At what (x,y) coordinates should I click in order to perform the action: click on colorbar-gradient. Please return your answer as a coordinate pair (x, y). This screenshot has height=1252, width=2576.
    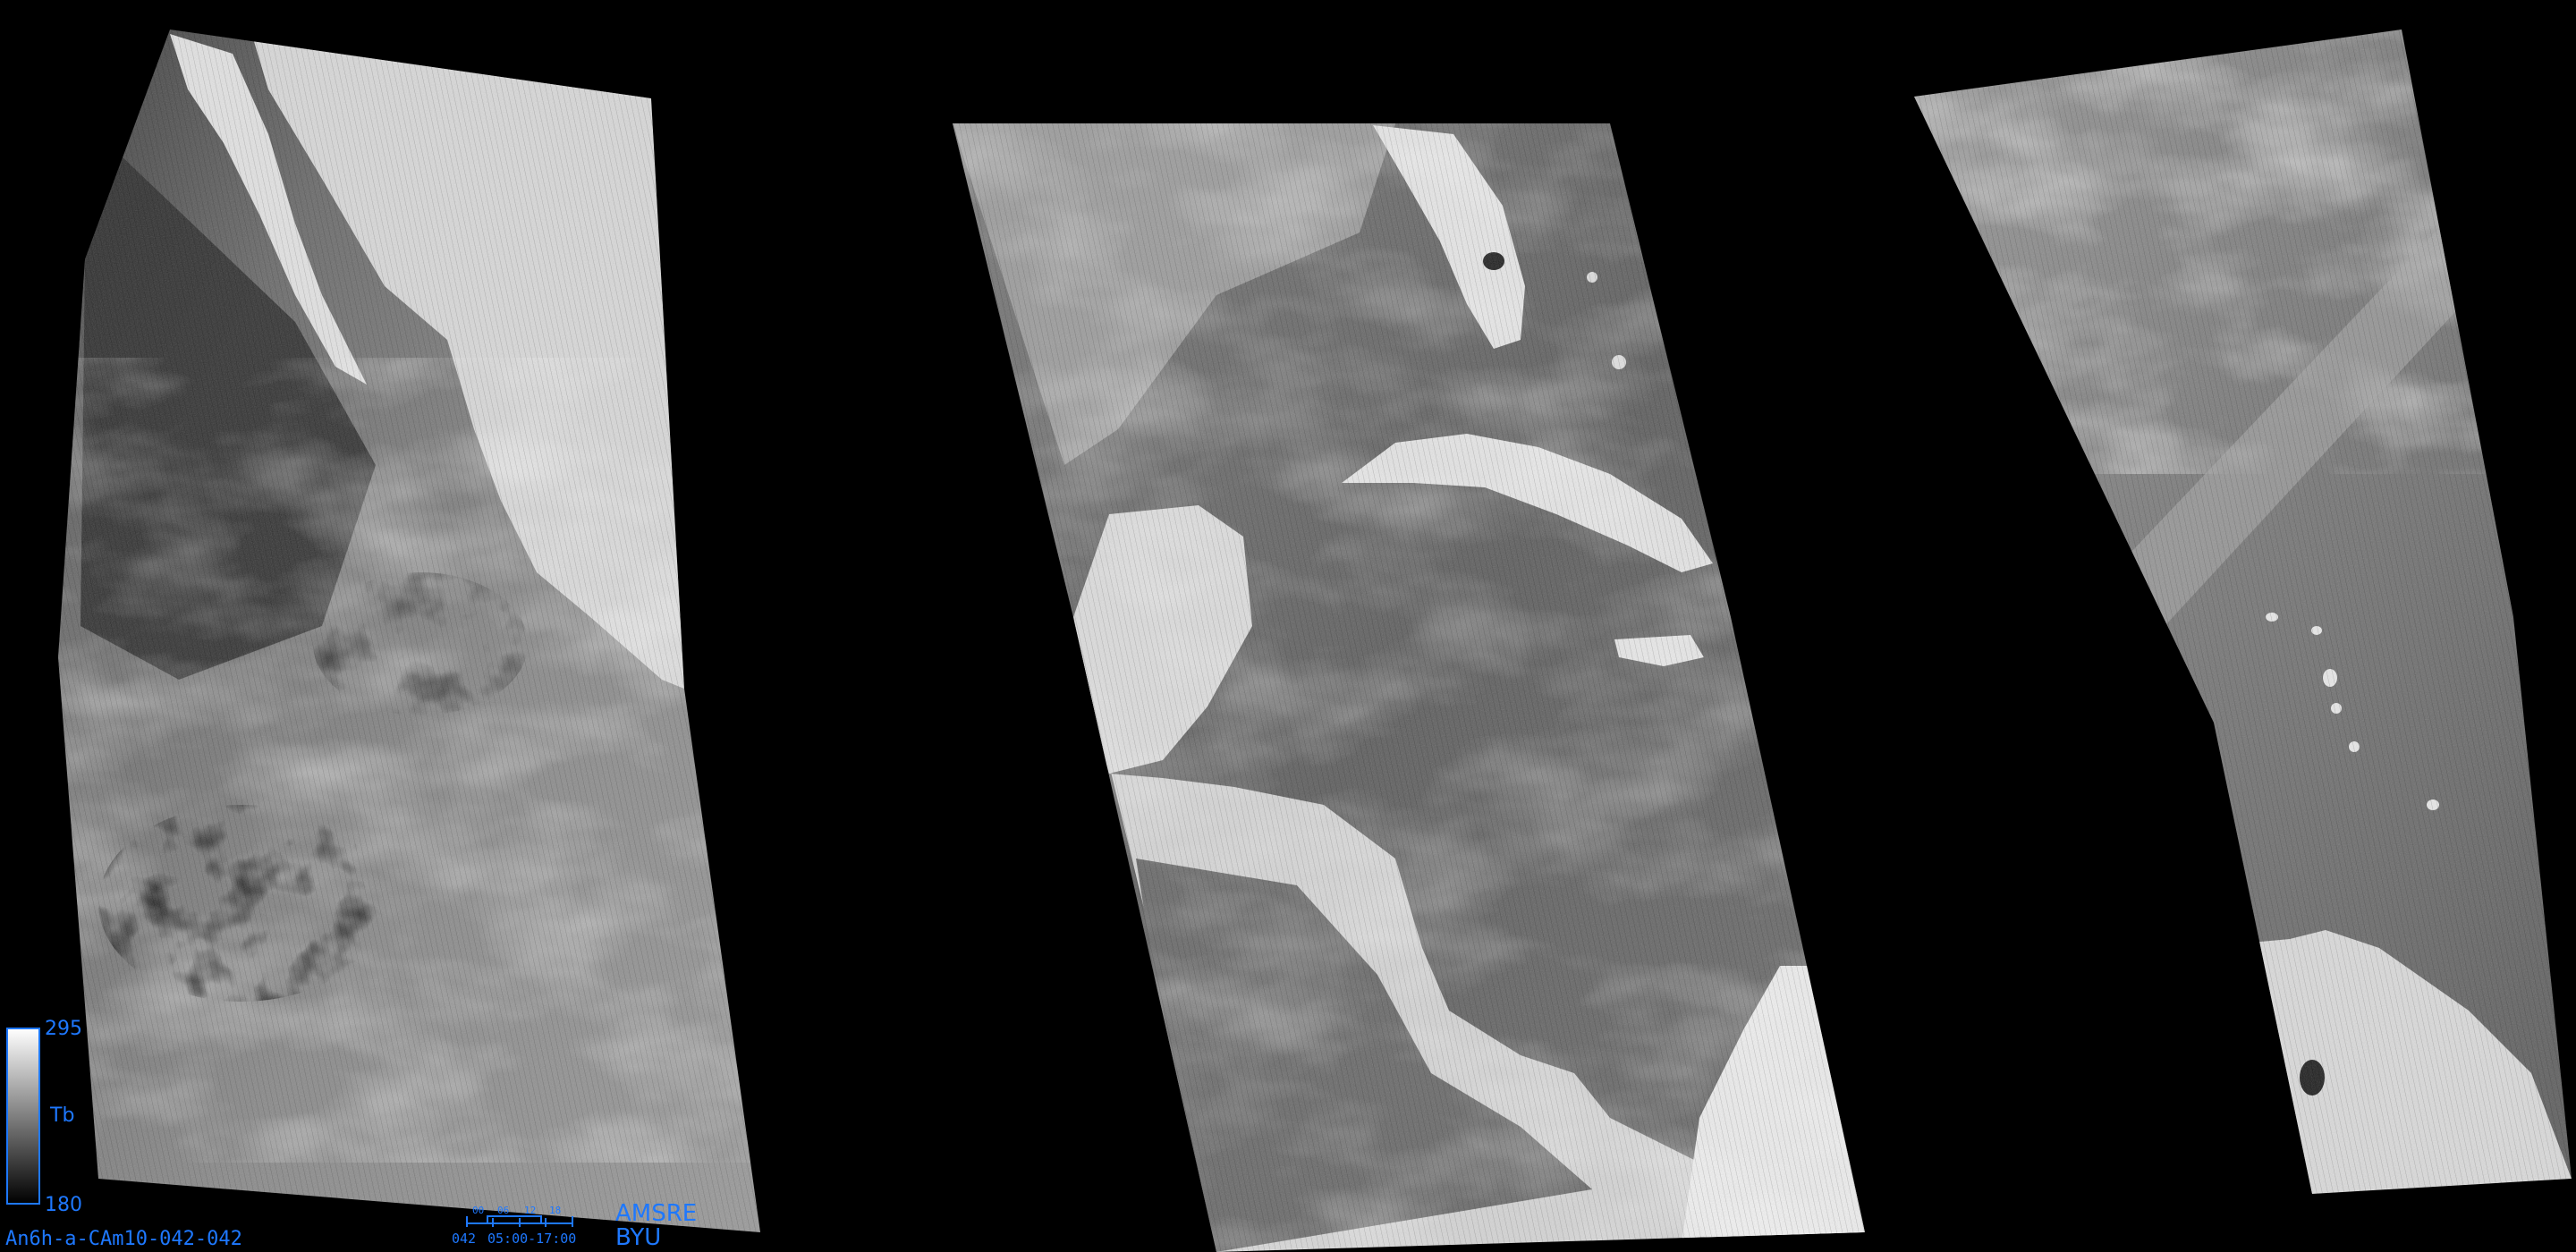
    Looking at the image, I should click on (23, 1116).